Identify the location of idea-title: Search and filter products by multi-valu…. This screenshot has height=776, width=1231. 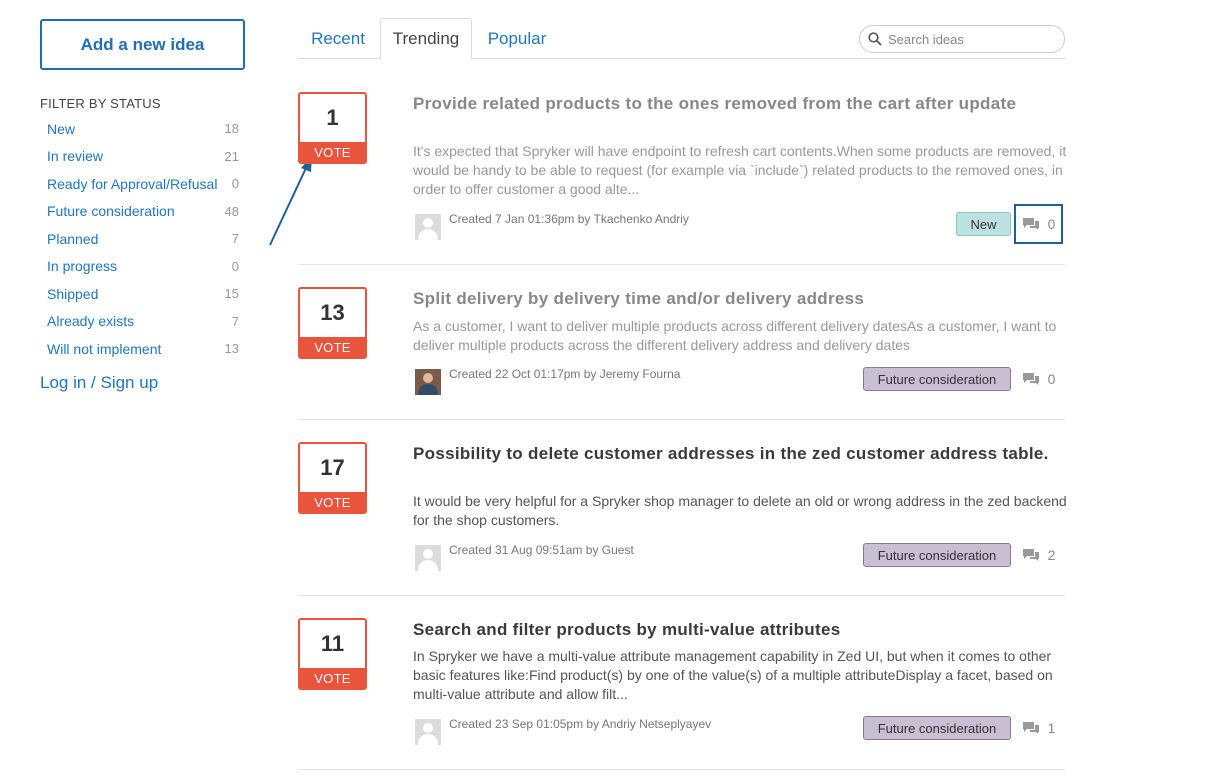
(733, 629).